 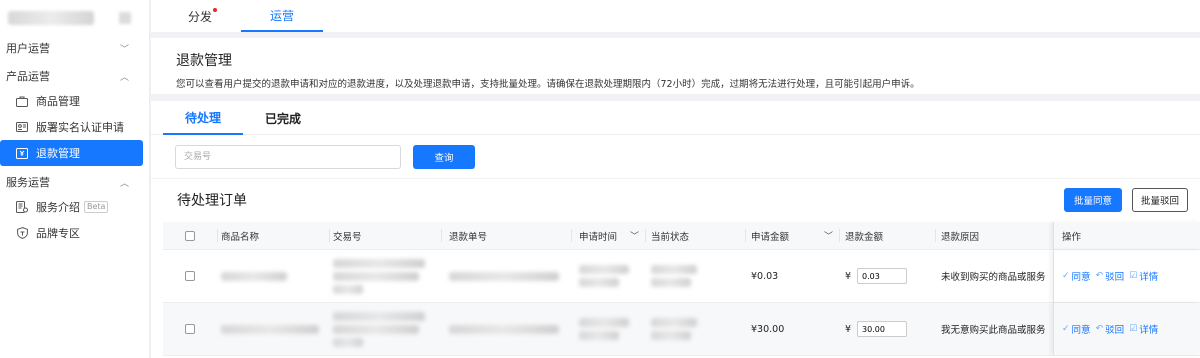 I want to click on tab-distribution: 分发, so click(x=200, y=16).